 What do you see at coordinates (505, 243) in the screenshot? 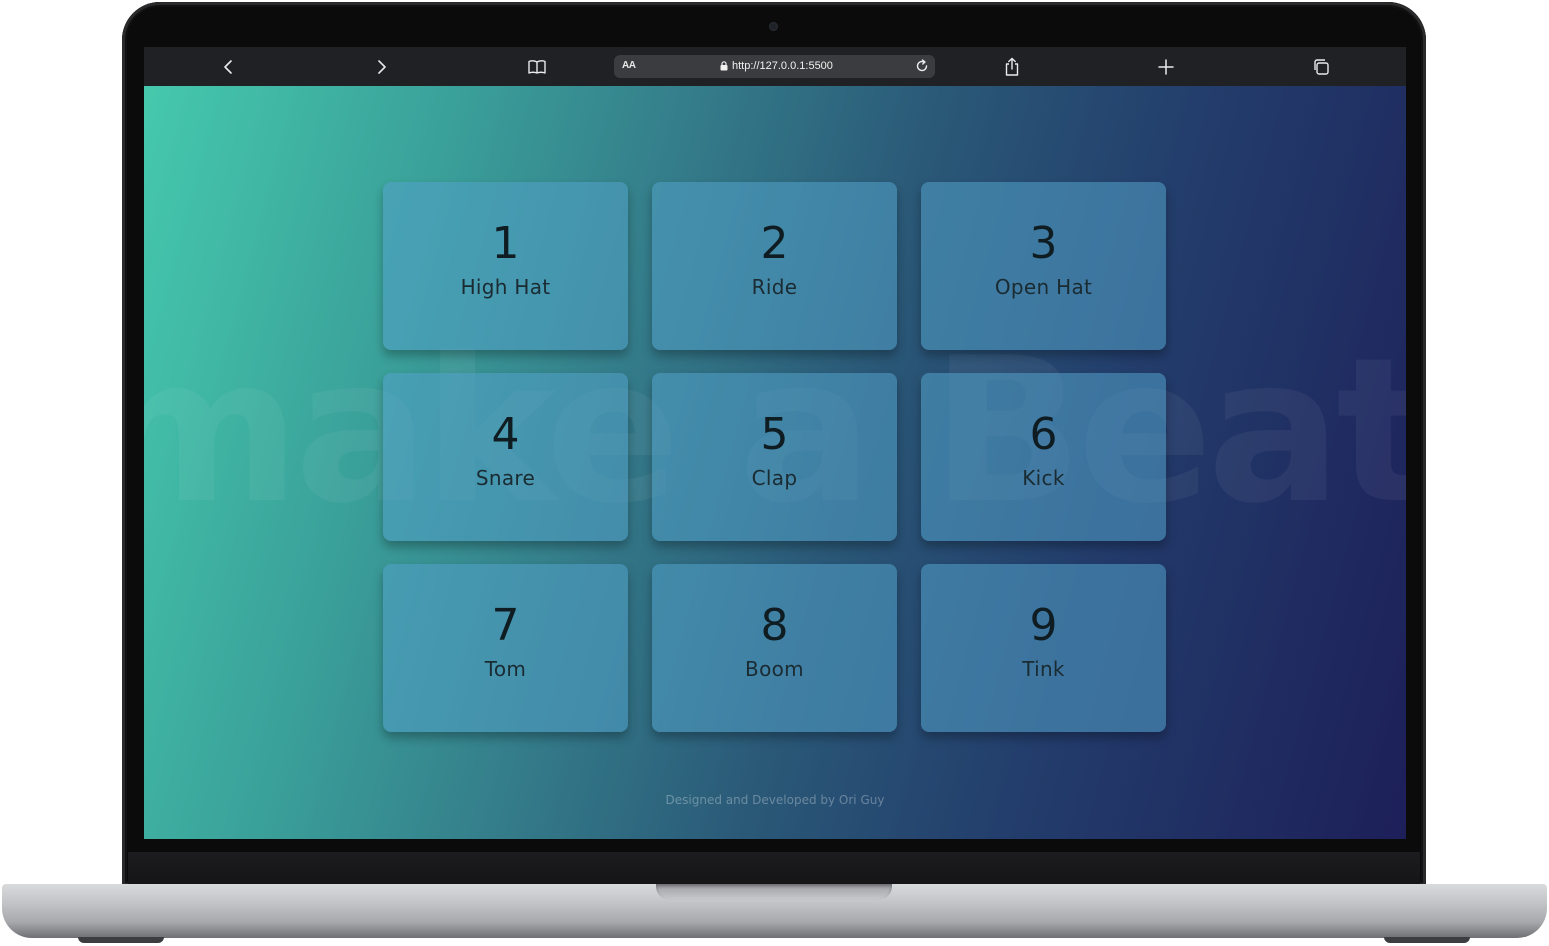
I see `pad-key: 1` at bounding box center [505, 243].